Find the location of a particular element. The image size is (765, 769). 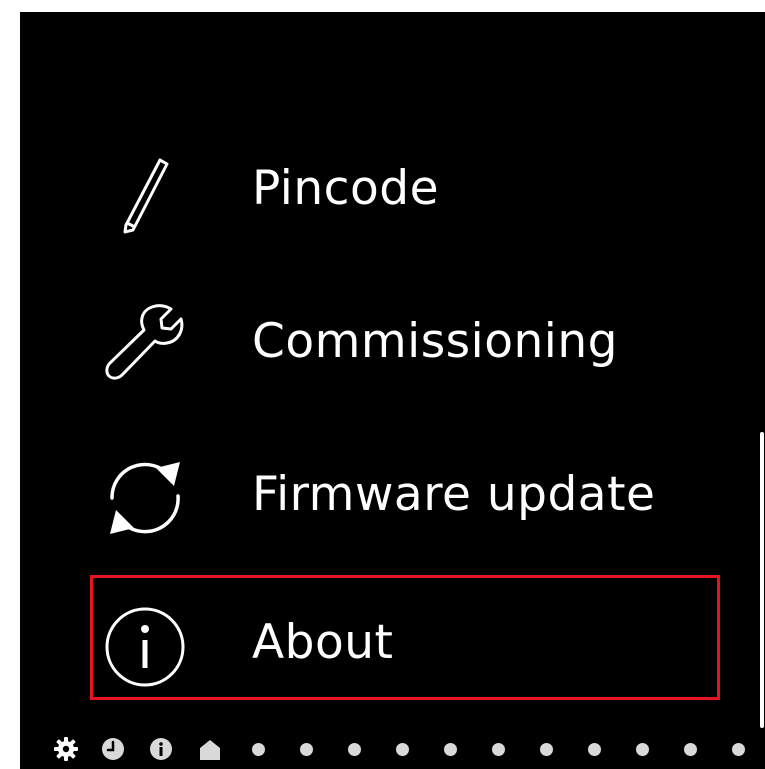

menu-item-commissioning: Commissioning is located at coordinates (370, 341).